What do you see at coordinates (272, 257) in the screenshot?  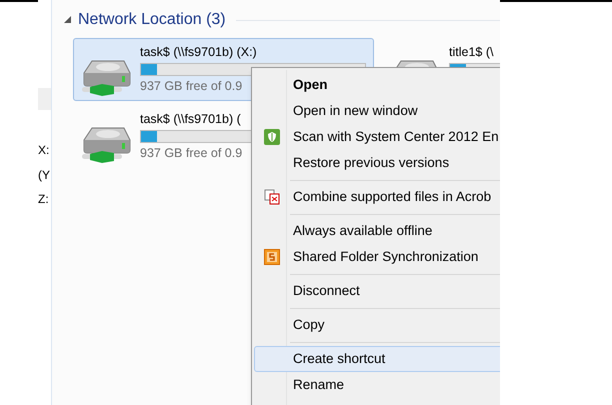 I see `sync-app-icon` at bounding box center [272, 257].